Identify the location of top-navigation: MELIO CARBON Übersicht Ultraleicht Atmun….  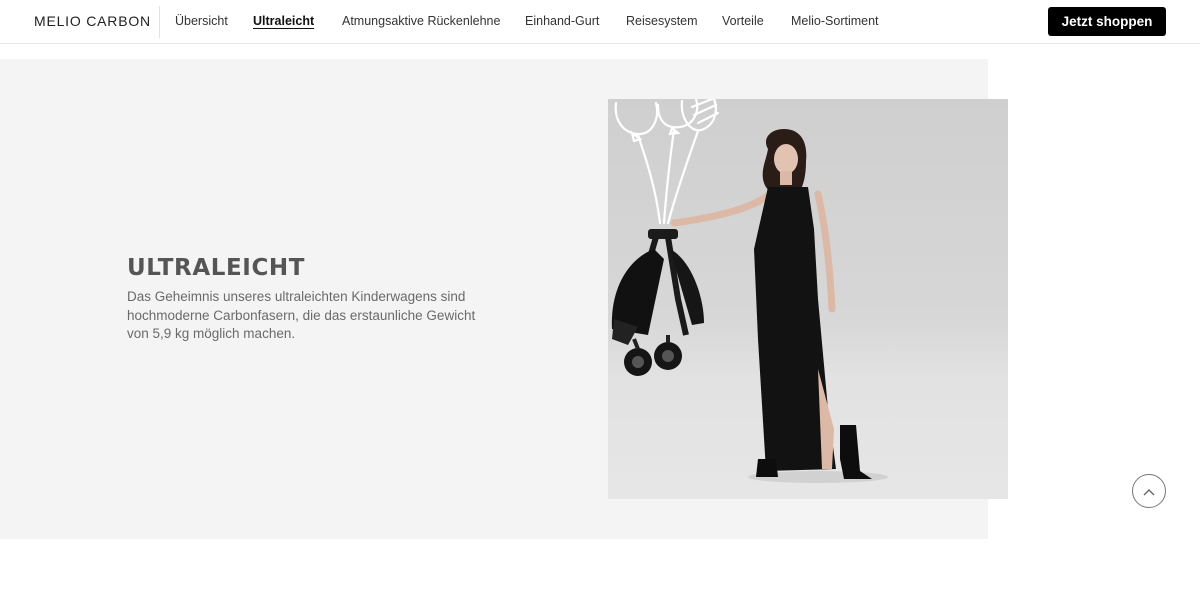
(600, 22).